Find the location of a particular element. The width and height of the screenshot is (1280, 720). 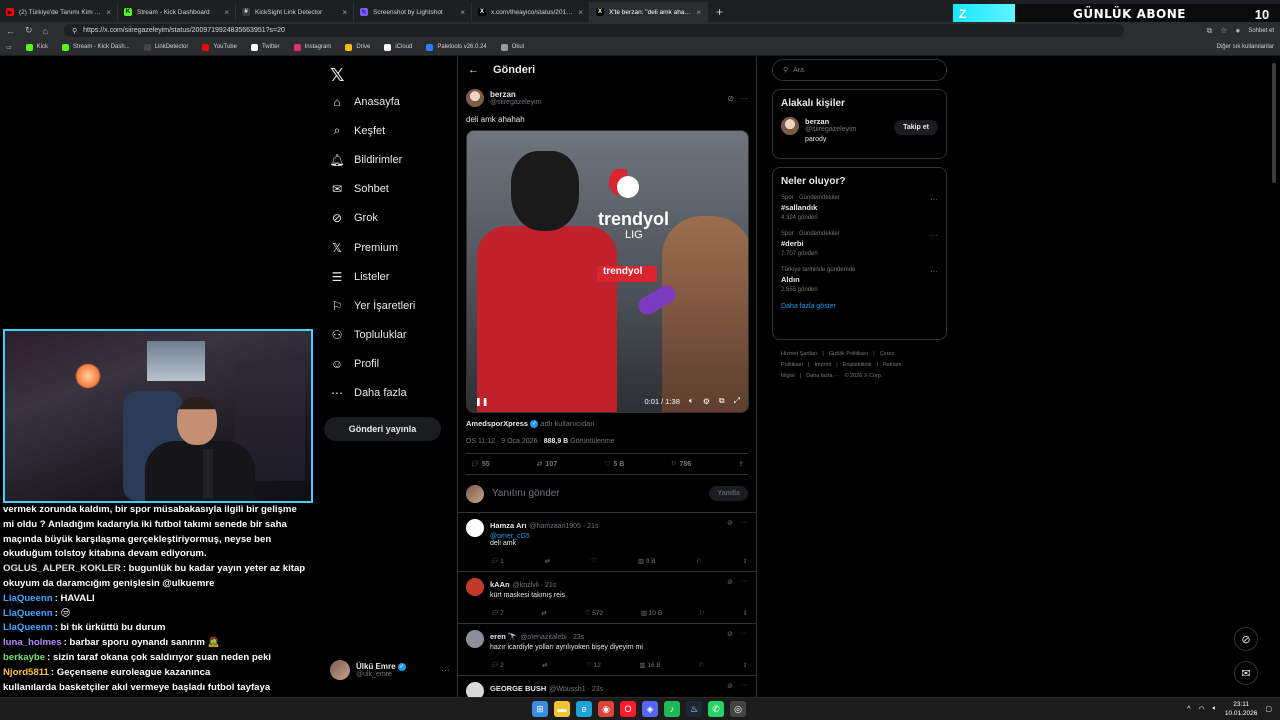

chrome-icon: ◉ is located at coordinates (606, 709).